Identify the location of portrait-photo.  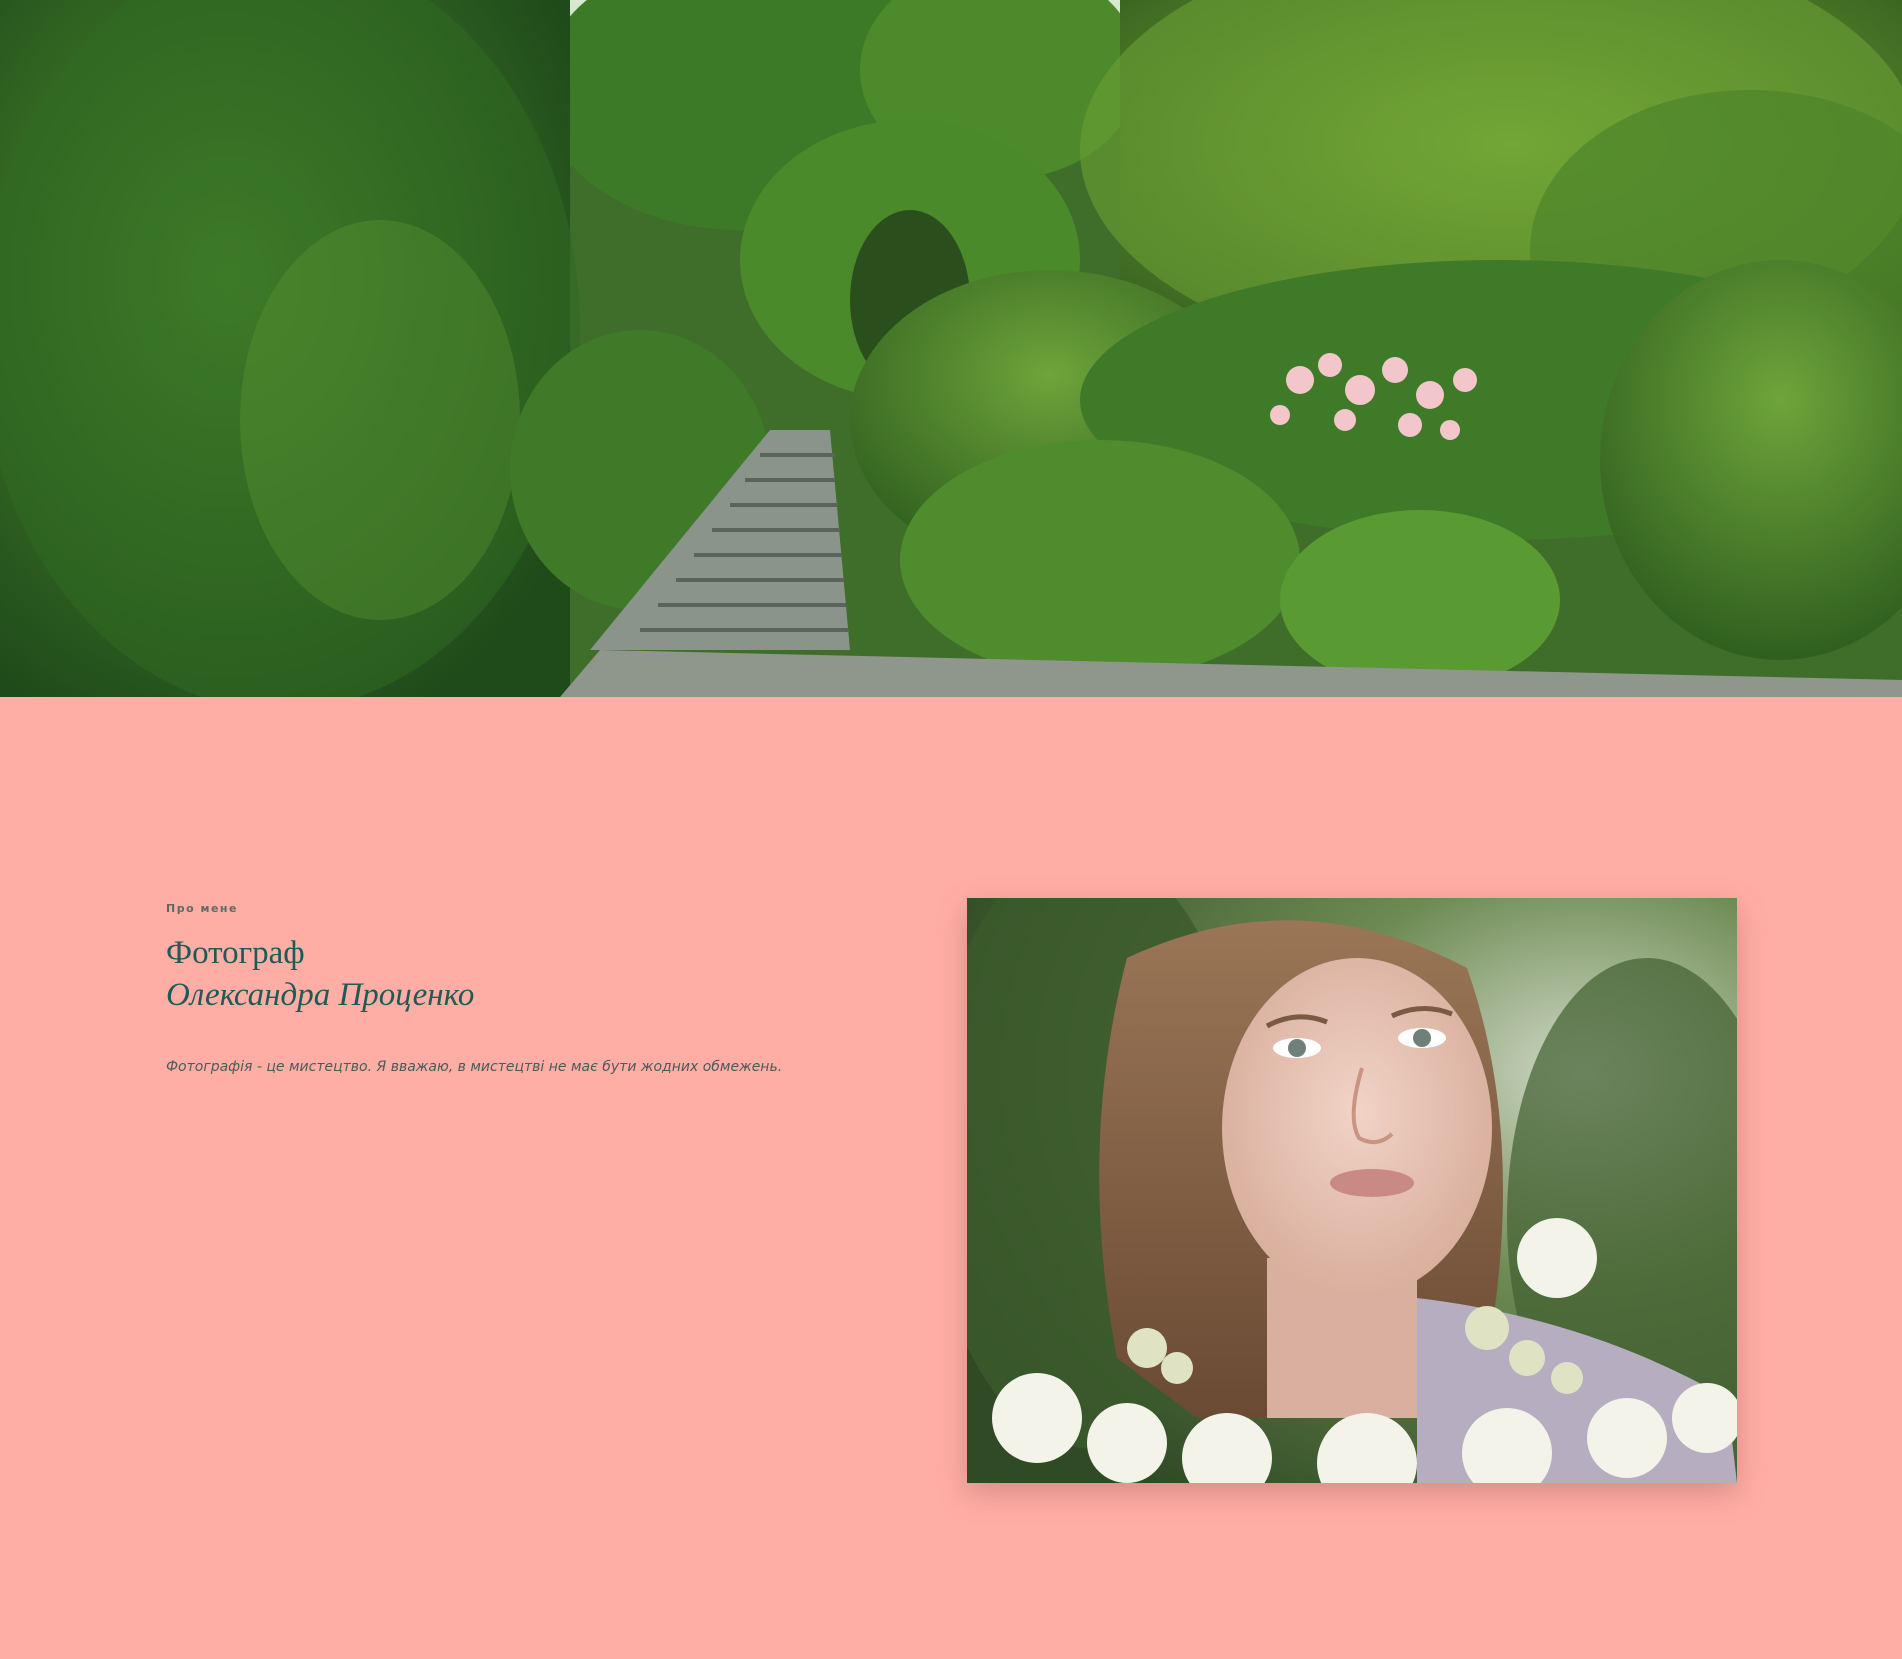
(1352, 1190).